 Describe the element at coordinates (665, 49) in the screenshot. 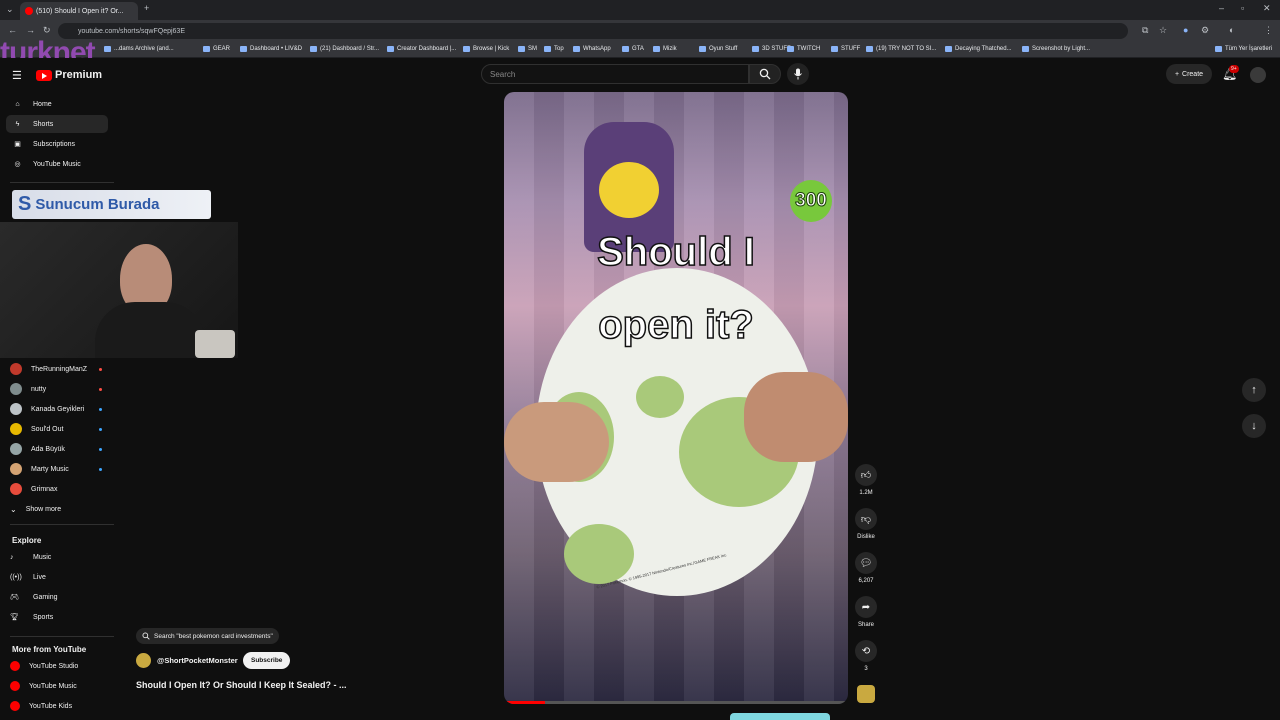

I see `bookmark-item: Mizik` at that location.